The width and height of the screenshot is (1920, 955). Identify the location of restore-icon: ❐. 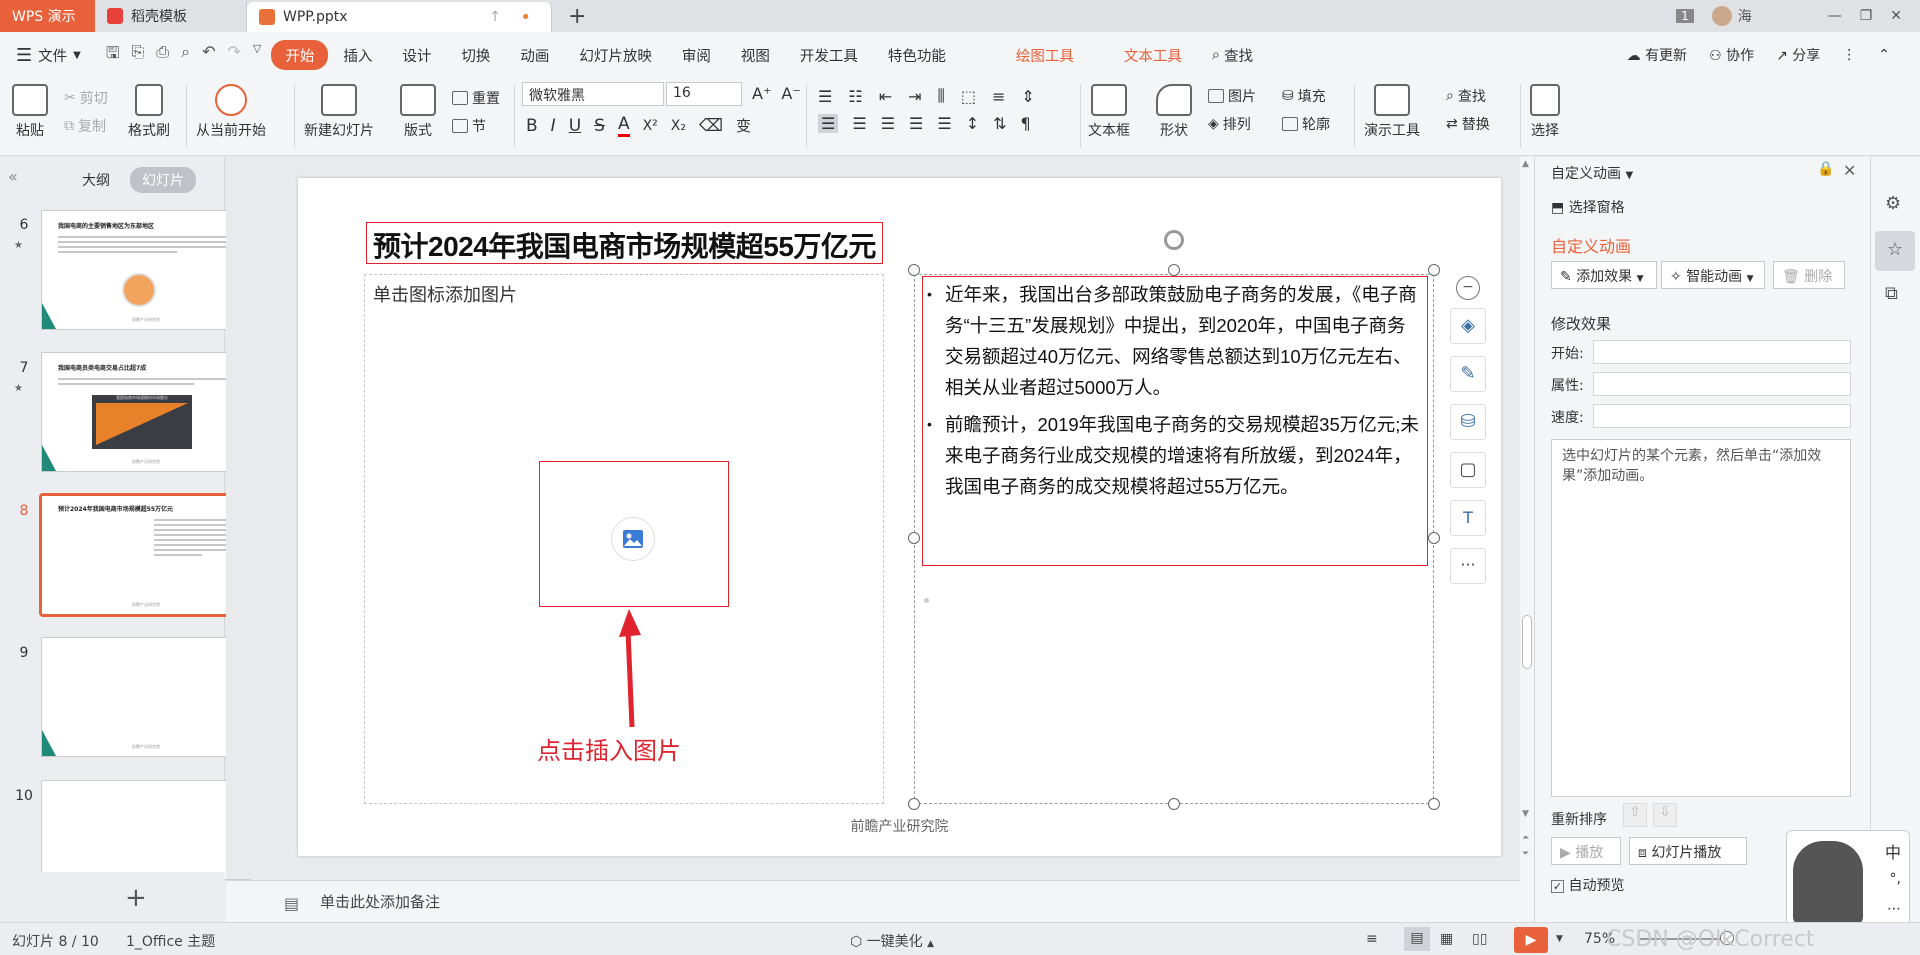
(1866, 16).